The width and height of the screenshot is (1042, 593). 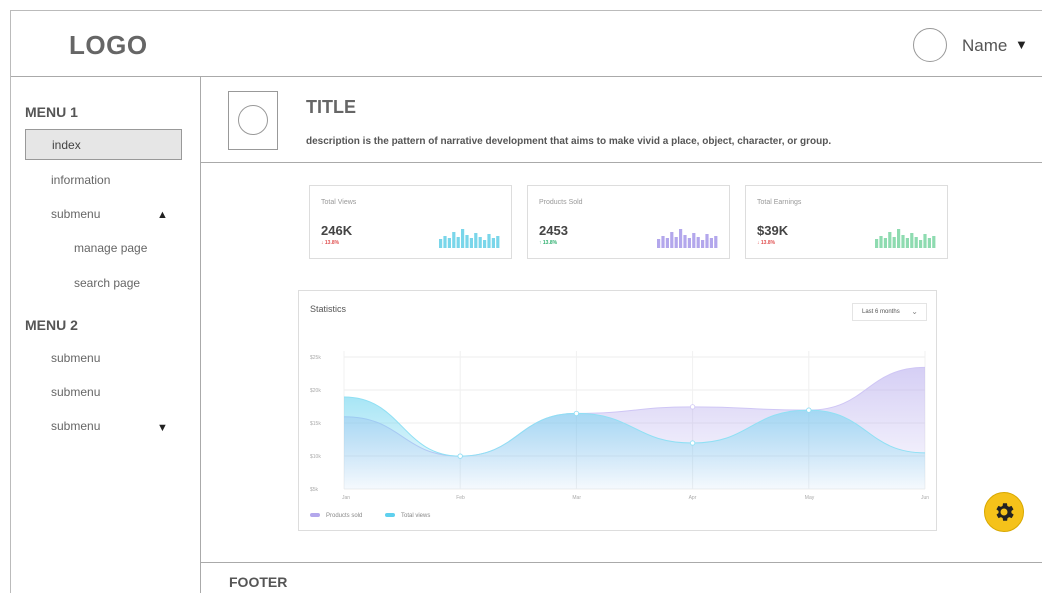 What do you see at coordinates (80, 180) in the screenshot?
I see `sidebar-item-information: information` at bounding box center [80, 180].